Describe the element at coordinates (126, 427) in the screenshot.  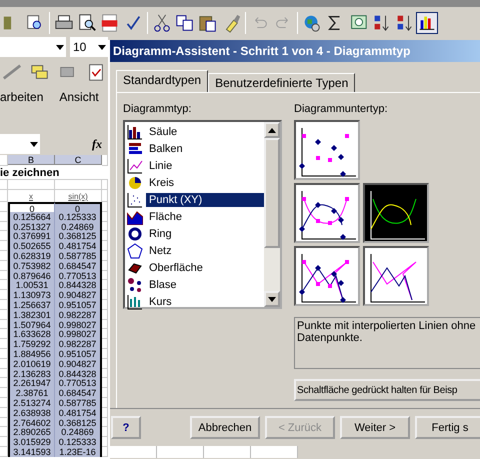
I see `help-button: ?` at that location.